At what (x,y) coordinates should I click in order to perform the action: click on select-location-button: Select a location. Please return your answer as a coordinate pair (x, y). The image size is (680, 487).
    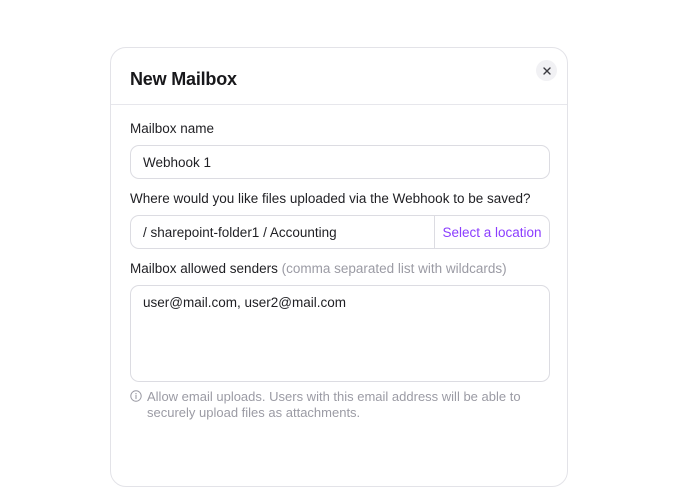
    Looking at the image, I should click on (491, 232).